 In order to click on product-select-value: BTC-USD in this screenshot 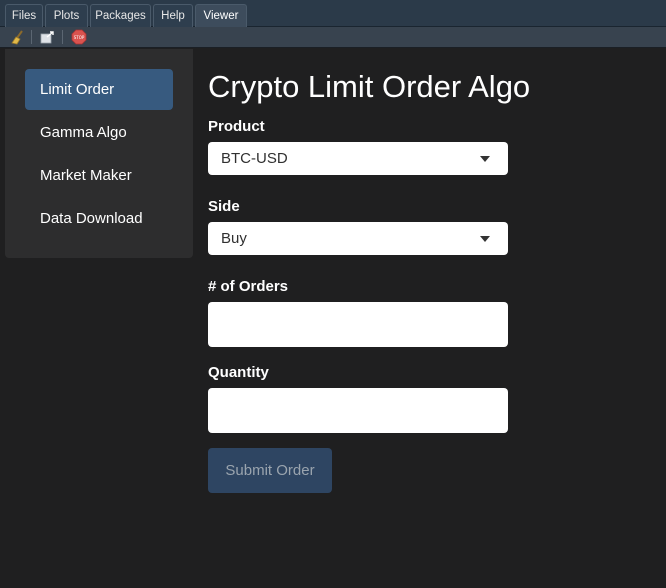, I will do `click(254, 158)`.